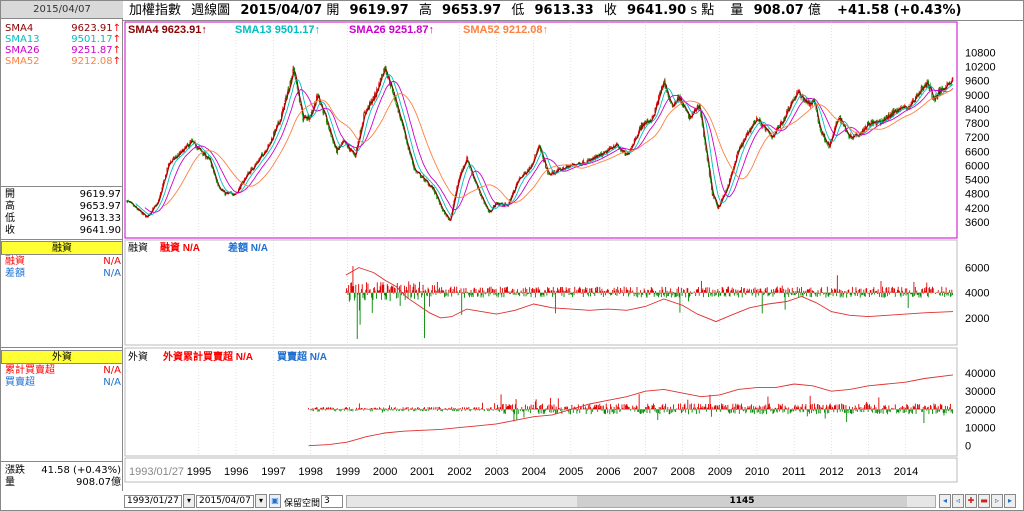  Describe the element at coordinates (63, 28) in the screenshot. I see `sma4-row: SMA4 9623.91↑` at that location.